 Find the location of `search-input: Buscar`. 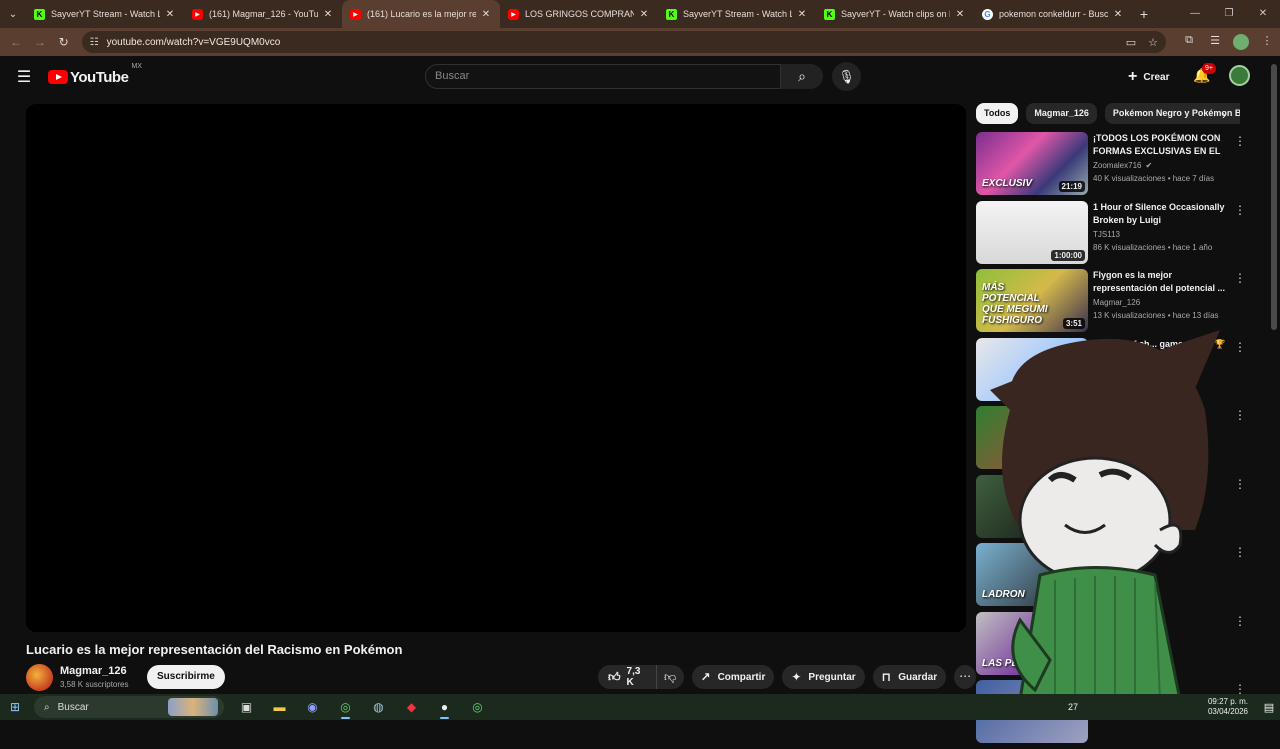

search-input: Buscar is located at coordinates (603, 76).